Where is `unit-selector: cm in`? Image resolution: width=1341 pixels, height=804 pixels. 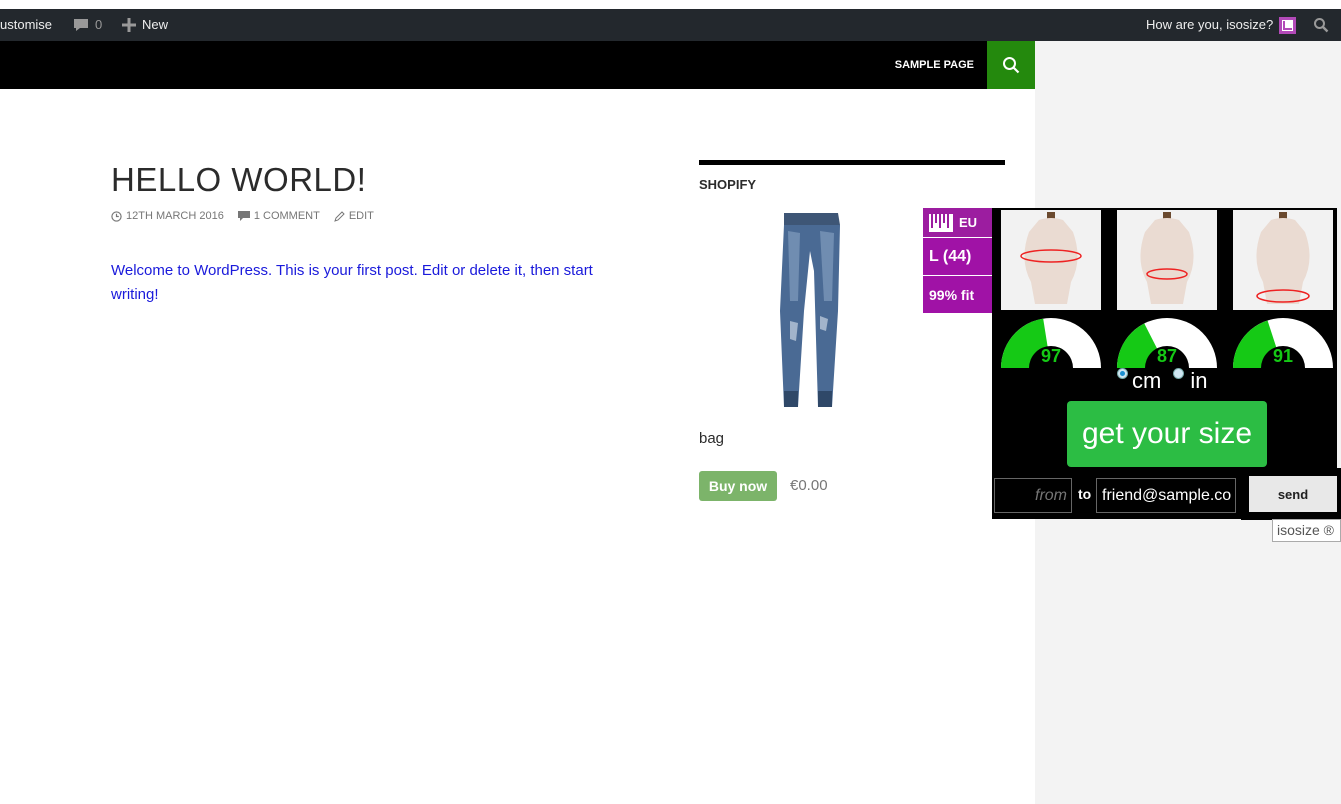 unit-selector: cm in is located at coordinates (1162, 380).